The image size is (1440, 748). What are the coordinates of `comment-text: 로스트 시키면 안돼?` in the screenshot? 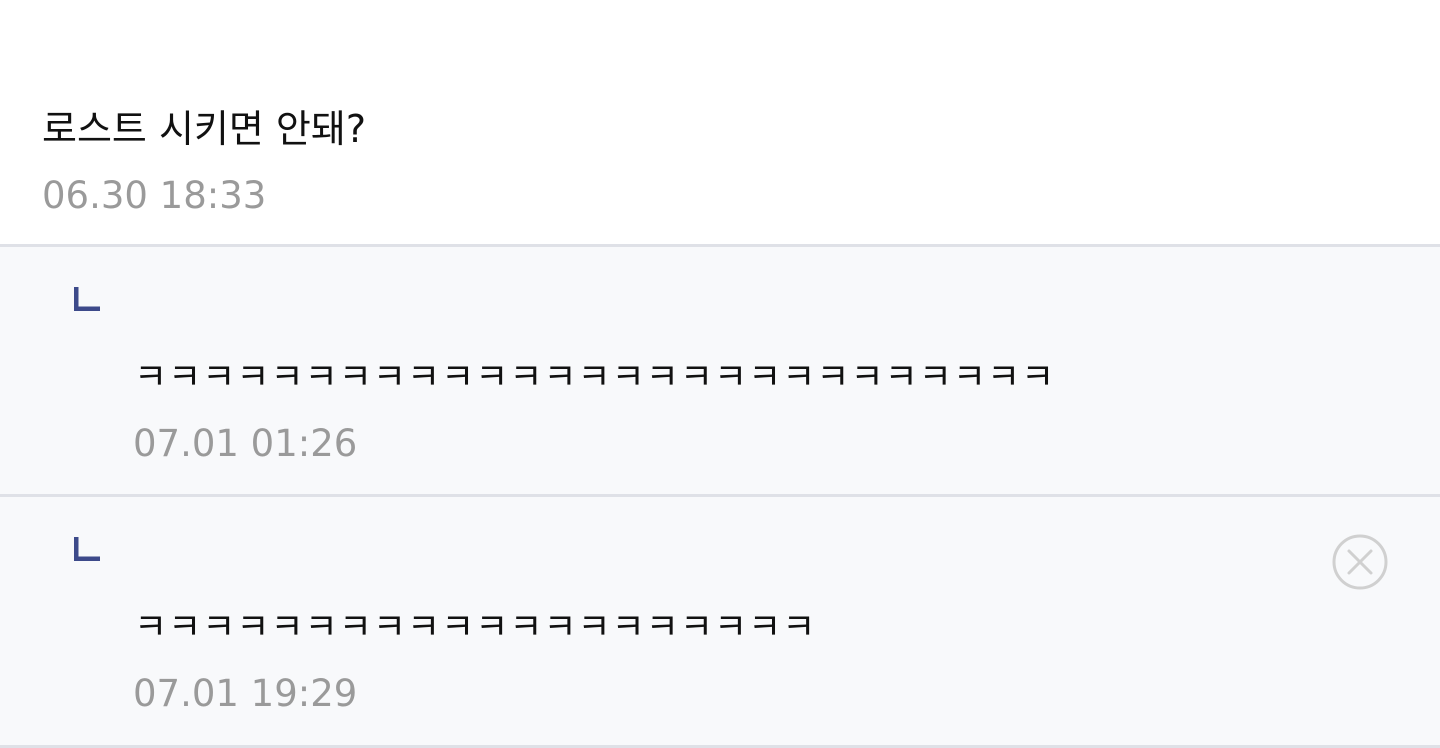 It's located at (204, 129).